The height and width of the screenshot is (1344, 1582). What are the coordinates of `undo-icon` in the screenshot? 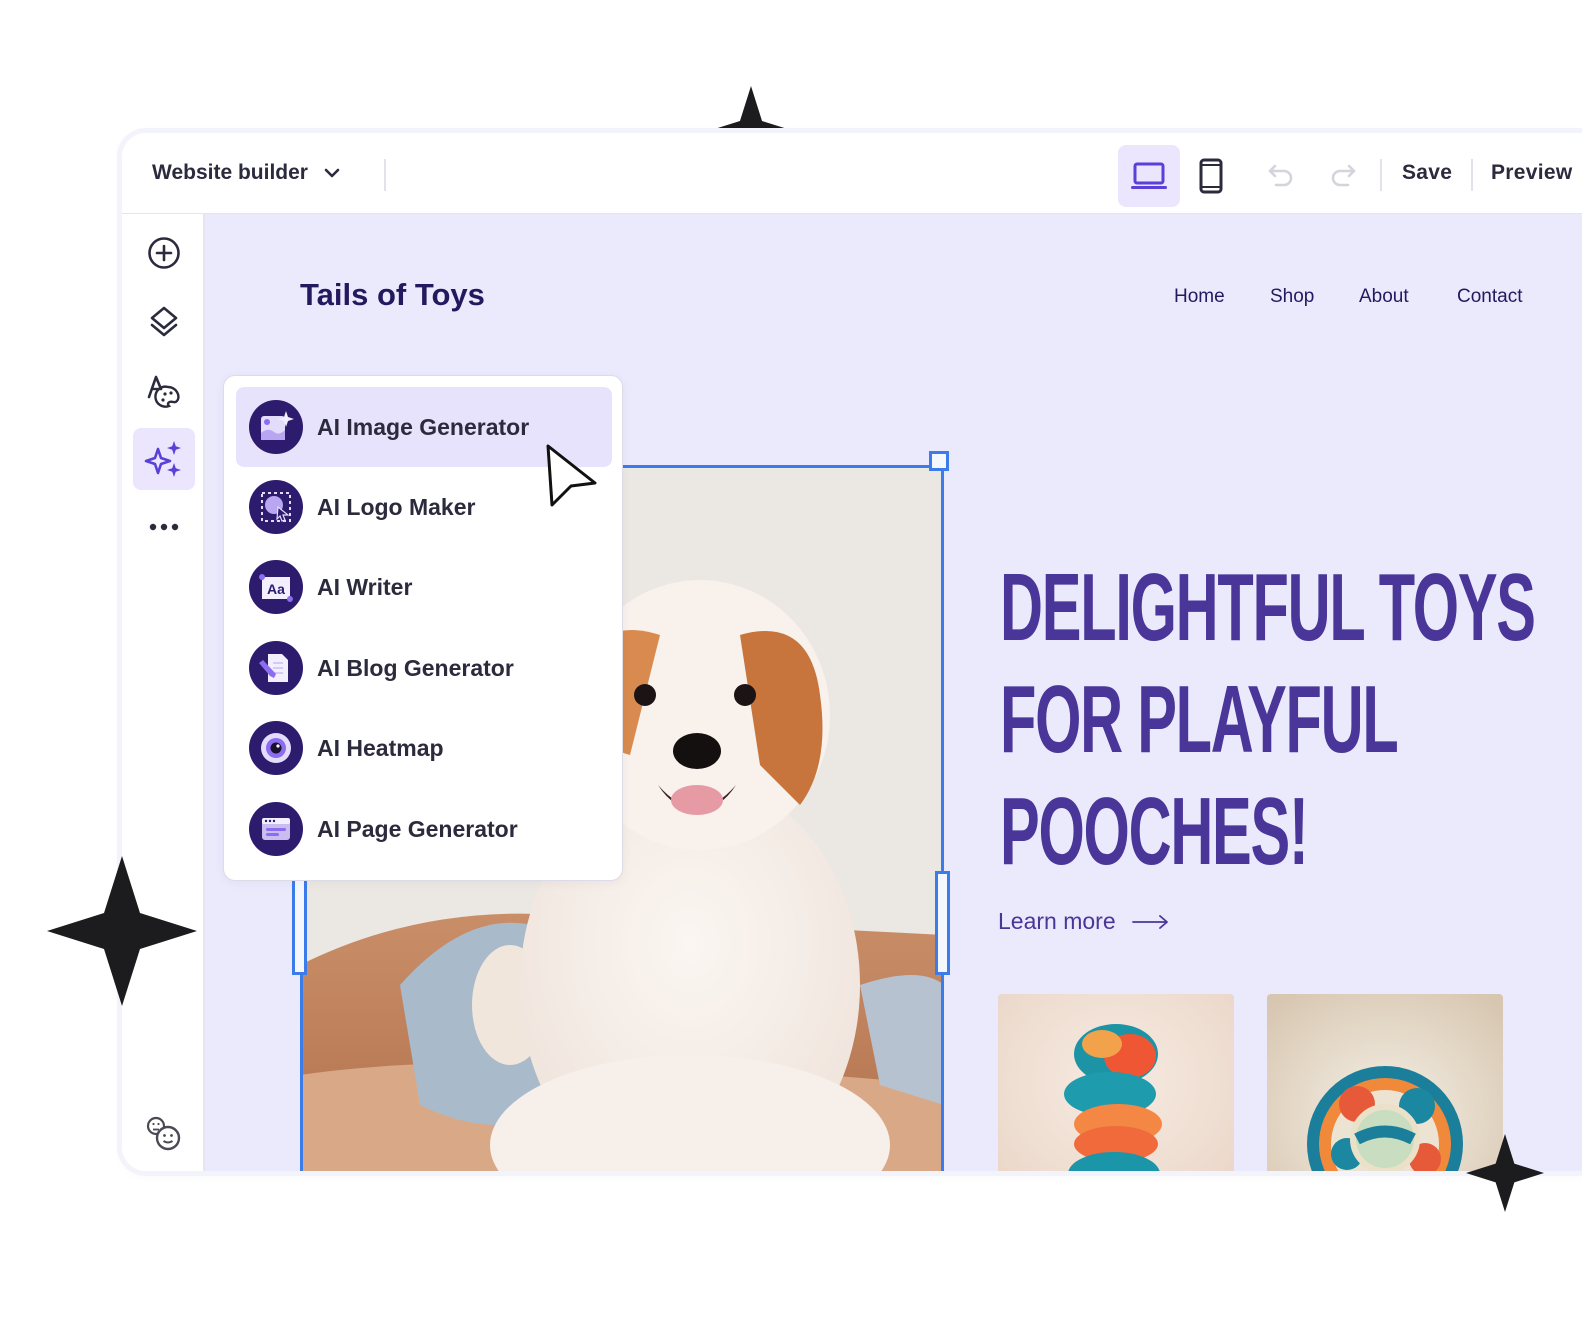 It's located at (1280, 175).